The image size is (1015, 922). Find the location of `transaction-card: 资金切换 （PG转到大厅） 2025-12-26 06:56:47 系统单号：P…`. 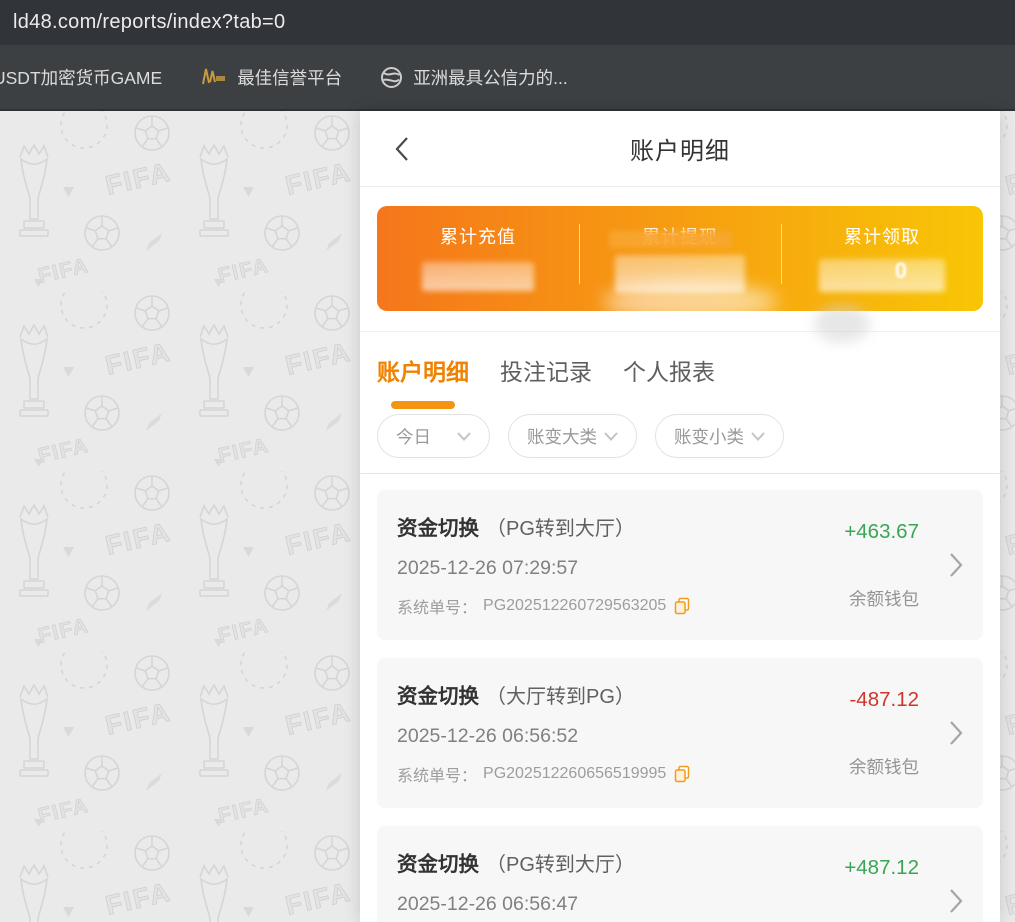

transaction-card: 资金切换 （PG转到大厅） 2025-12-26 06:56:47 系统单号：P… is located at coordinates (680, 874).